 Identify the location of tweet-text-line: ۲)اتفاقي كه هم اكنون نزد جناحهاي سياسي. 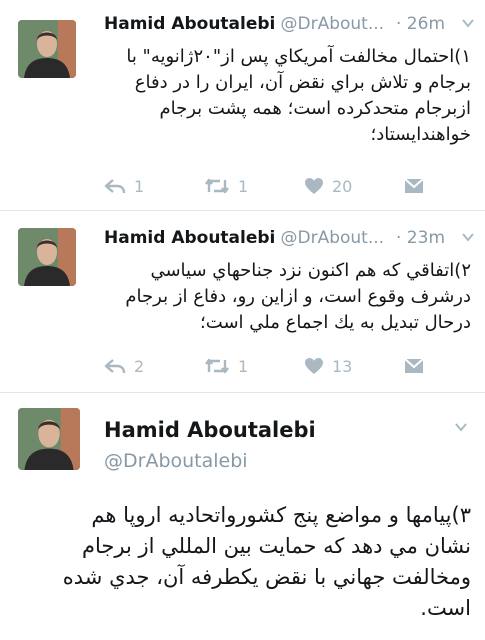
(310, 270).